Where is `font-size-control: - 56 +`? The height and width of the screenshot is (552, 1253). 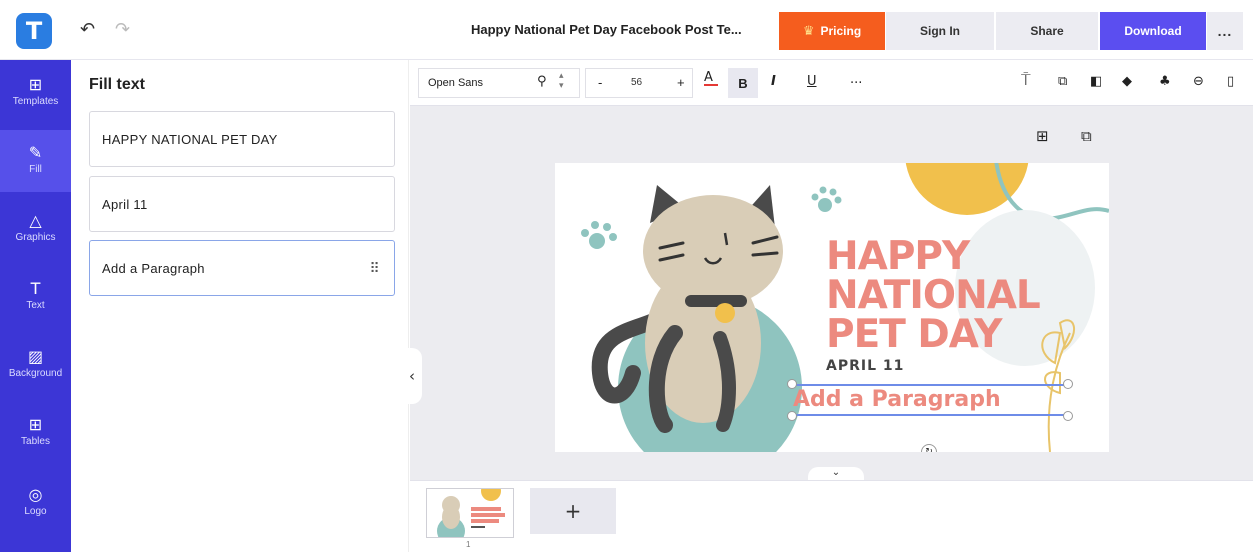 font-size-control: - 56 + is located at coordinates (639, 83).